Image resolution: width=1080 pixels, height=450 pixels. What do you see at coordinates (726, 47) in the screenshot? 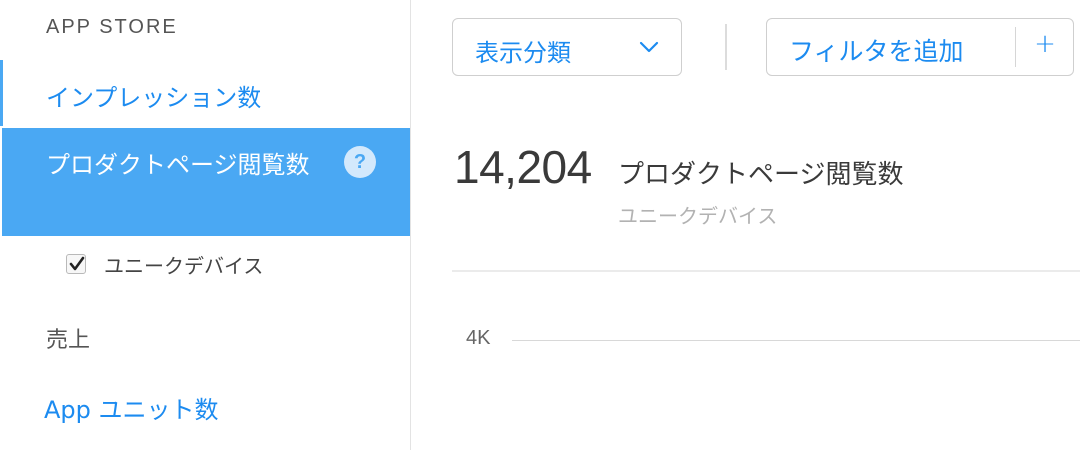
I see `toolbar-separator` at bounding box center [726, 47].